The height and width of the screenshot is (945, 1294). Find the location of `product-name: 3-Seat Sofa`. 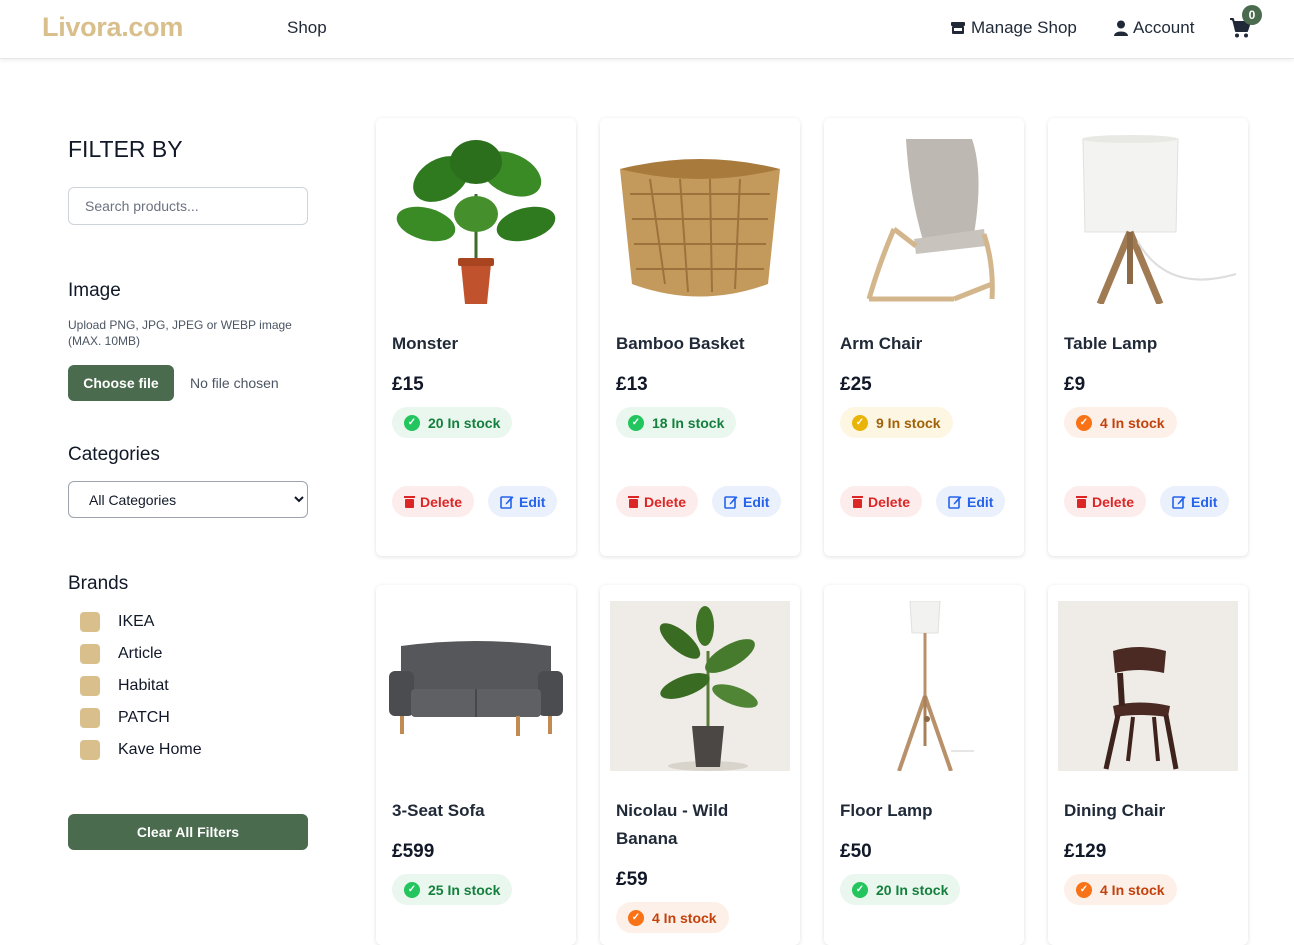

product-name: 3-Seat Sofa is located at coordinates (477, 811).